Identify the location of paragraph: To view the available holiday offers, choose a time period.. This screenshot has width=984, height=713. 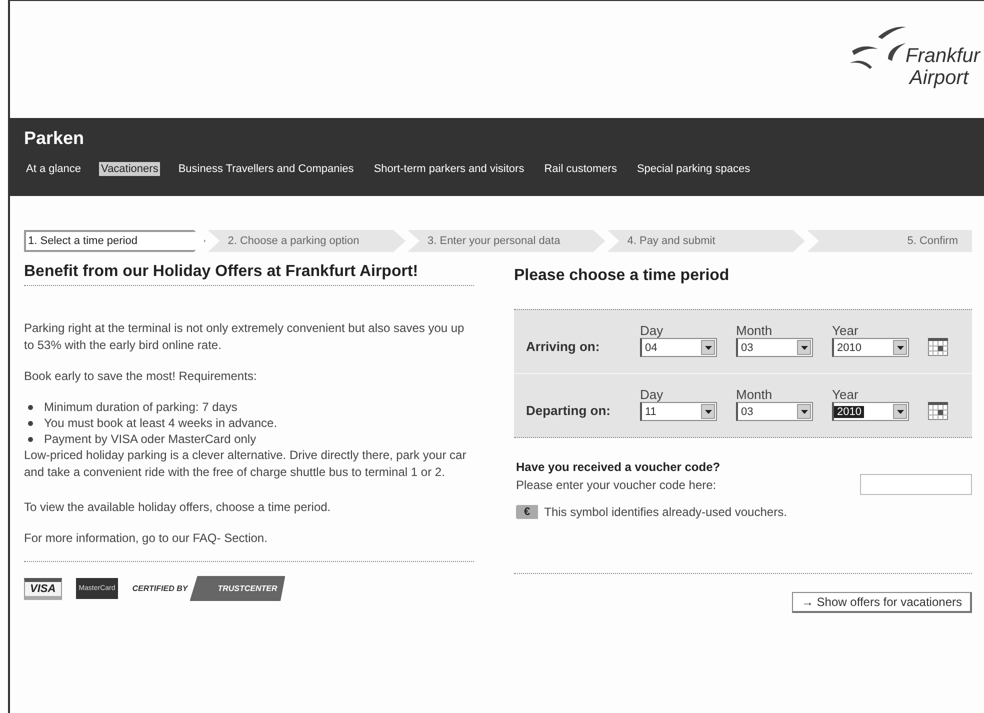
(178, 507).